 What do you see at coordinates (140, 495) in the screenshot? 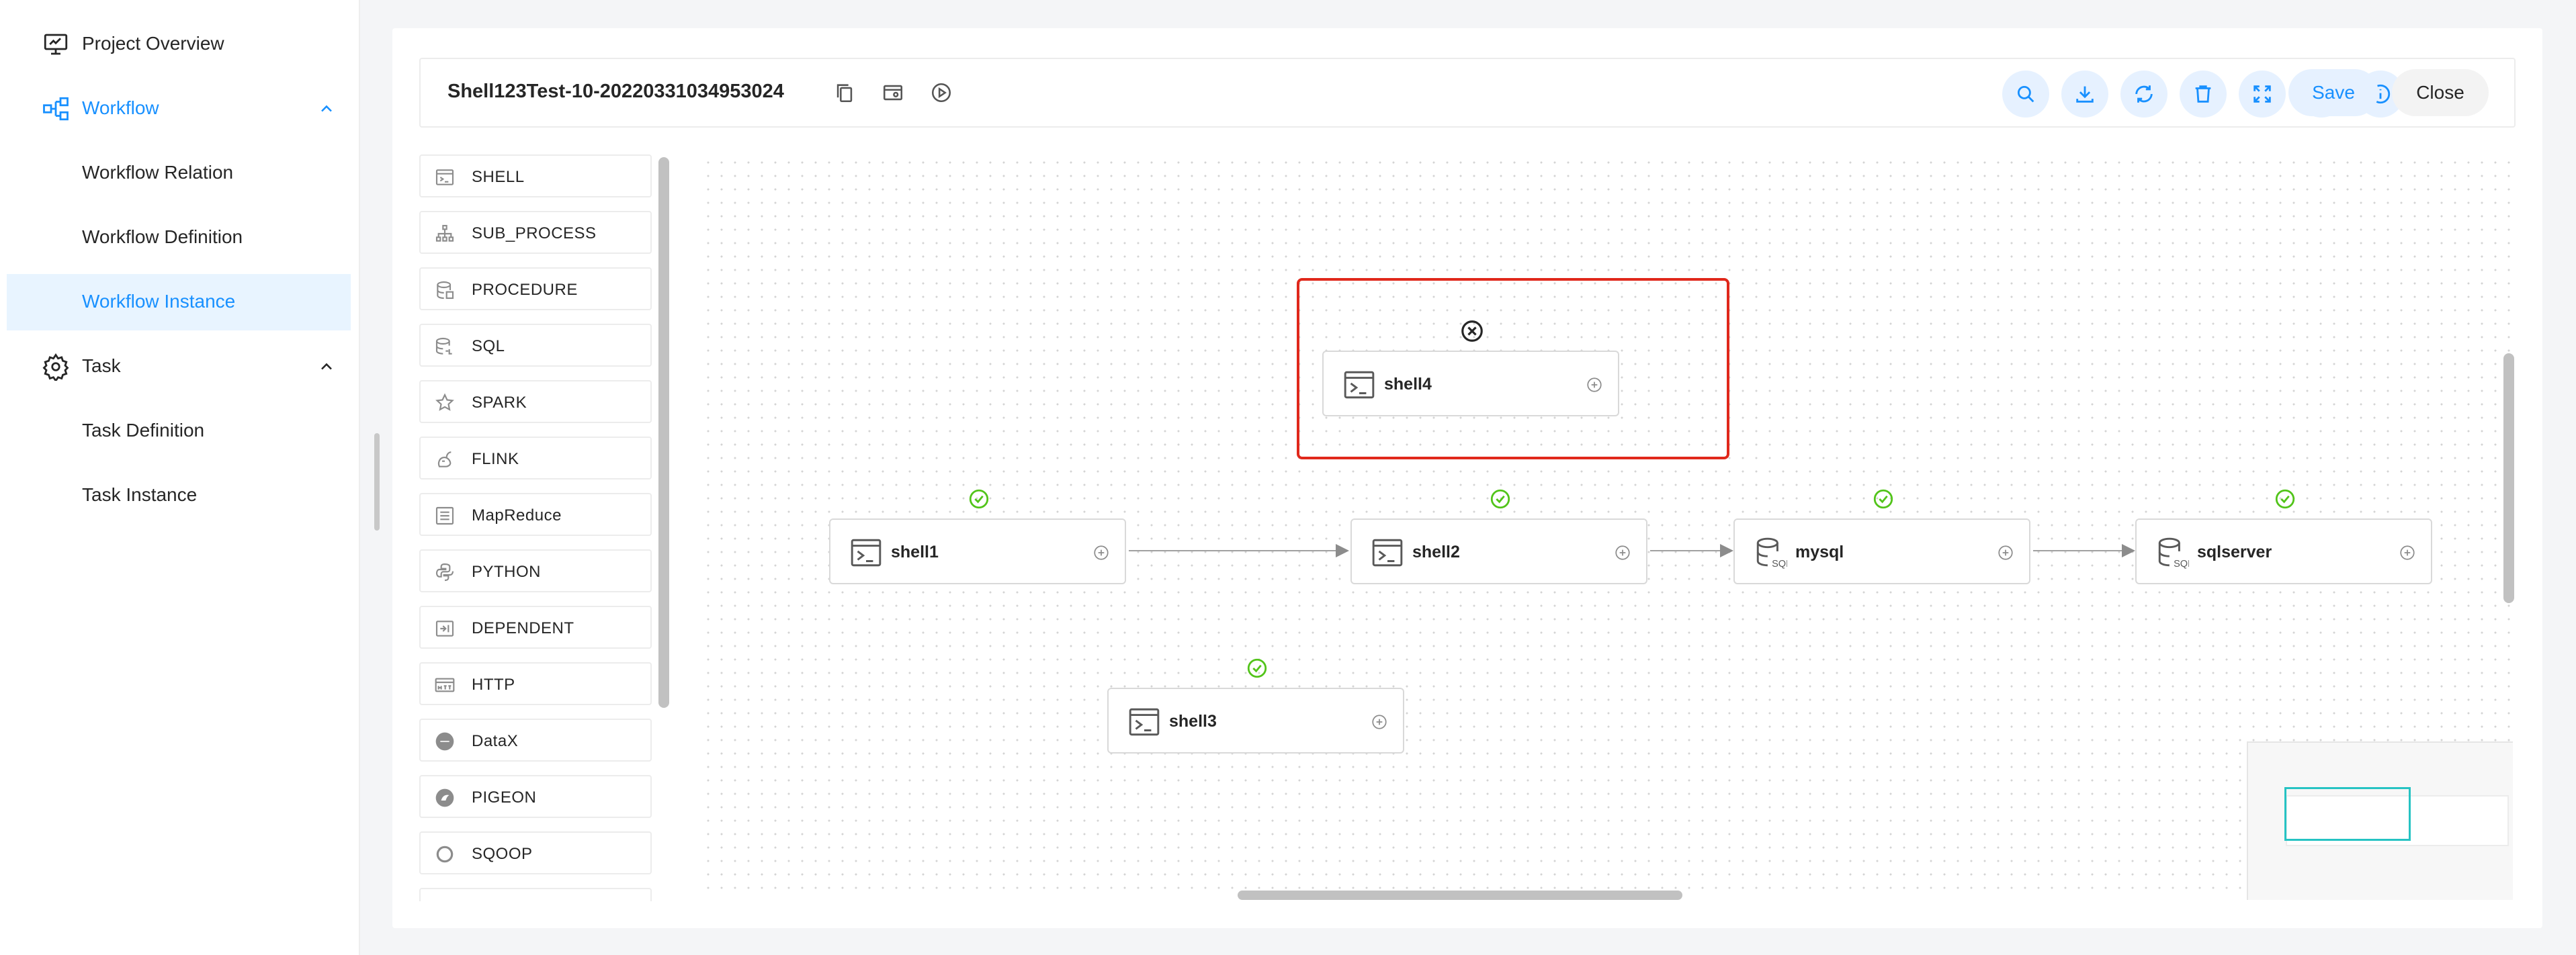
I see `sidebar-item-label: Task Instance` at bounding box center [140, 495].